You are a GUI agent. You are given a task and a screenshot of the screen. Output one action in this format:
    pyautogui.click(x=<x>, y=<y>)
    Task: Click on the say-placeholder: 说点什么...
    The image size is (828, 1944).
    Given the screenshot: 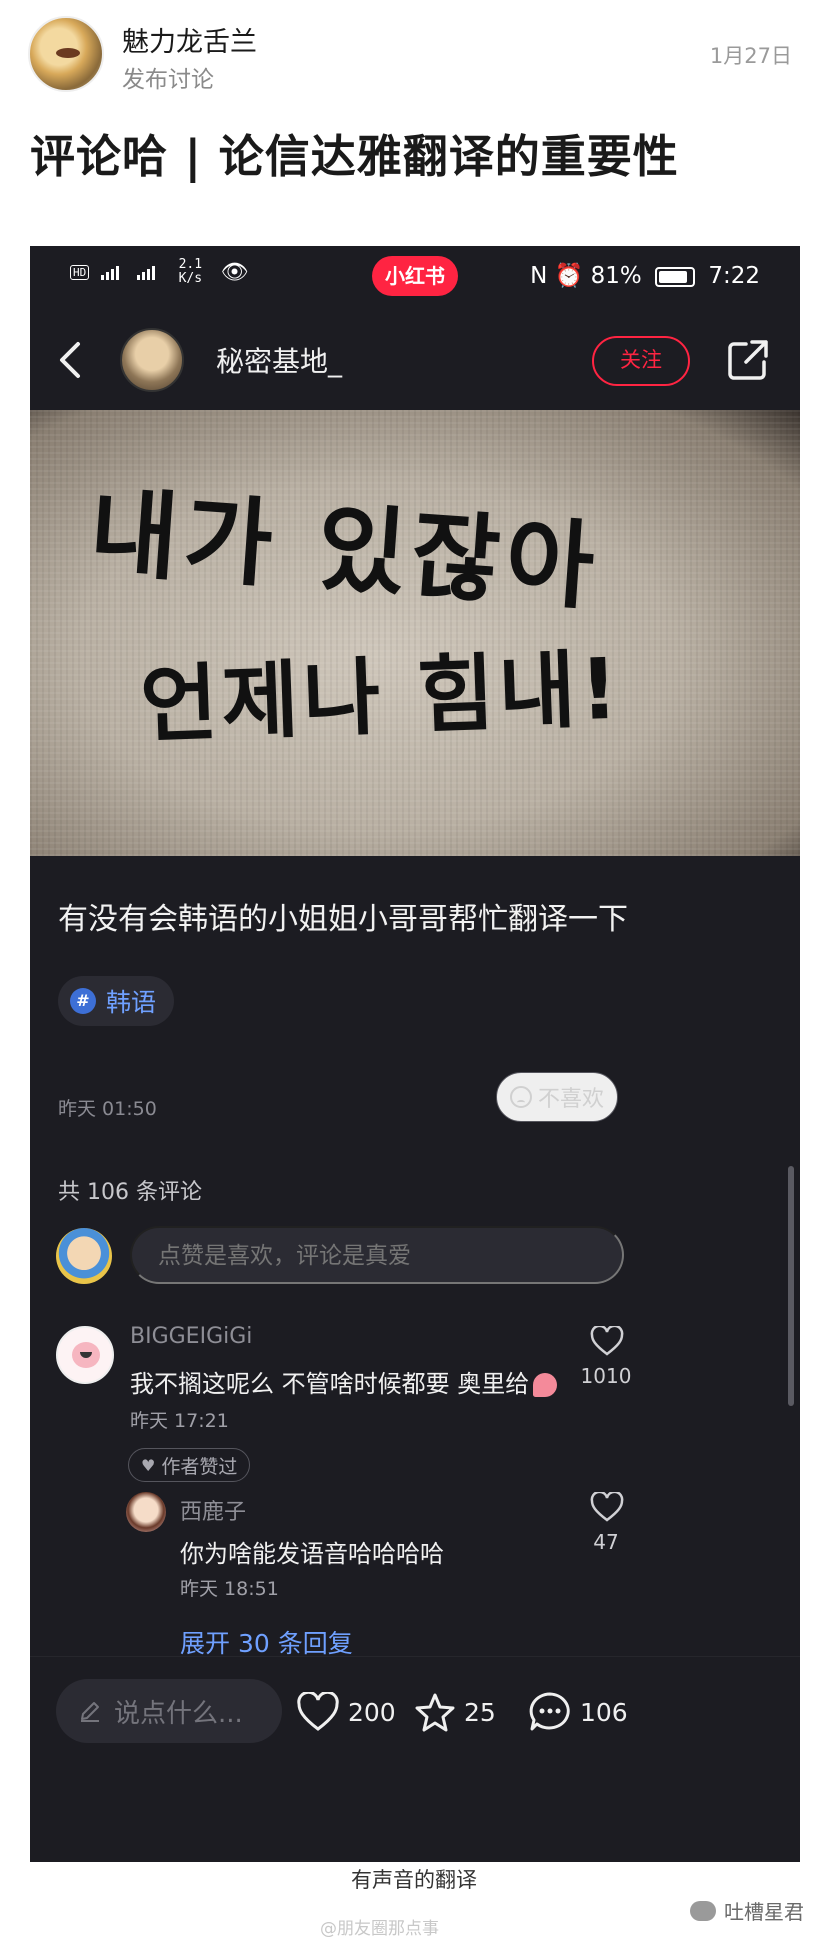 What is the action you would take?
    pyautogui.click(x=178, y=1713)
    